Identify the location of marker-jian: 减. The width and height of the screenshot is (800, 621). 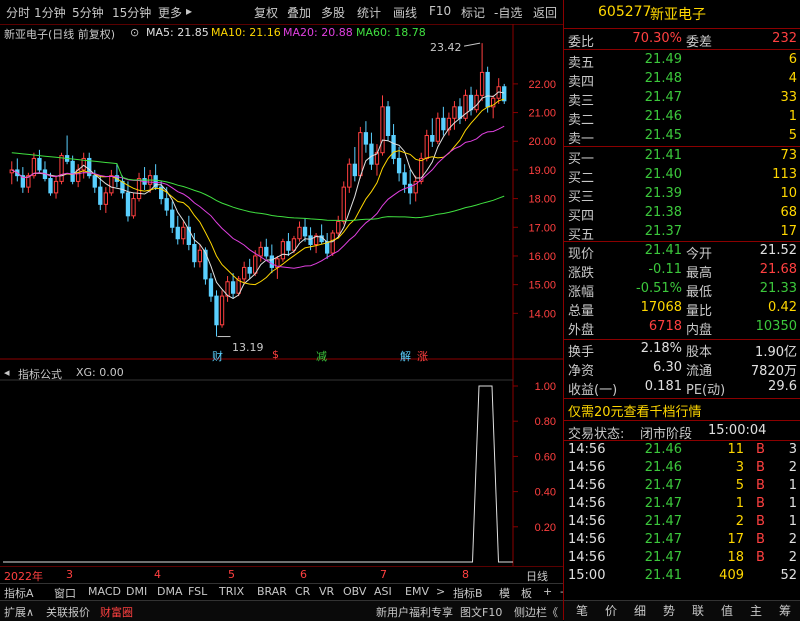
(321, 356).